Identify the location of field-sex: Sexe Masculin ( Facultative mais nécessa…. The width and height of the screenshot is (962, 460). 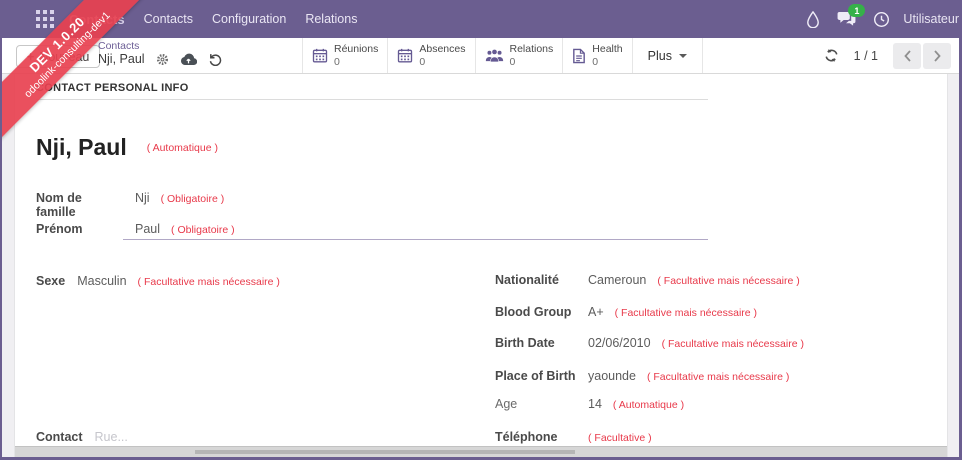
(158, 281).